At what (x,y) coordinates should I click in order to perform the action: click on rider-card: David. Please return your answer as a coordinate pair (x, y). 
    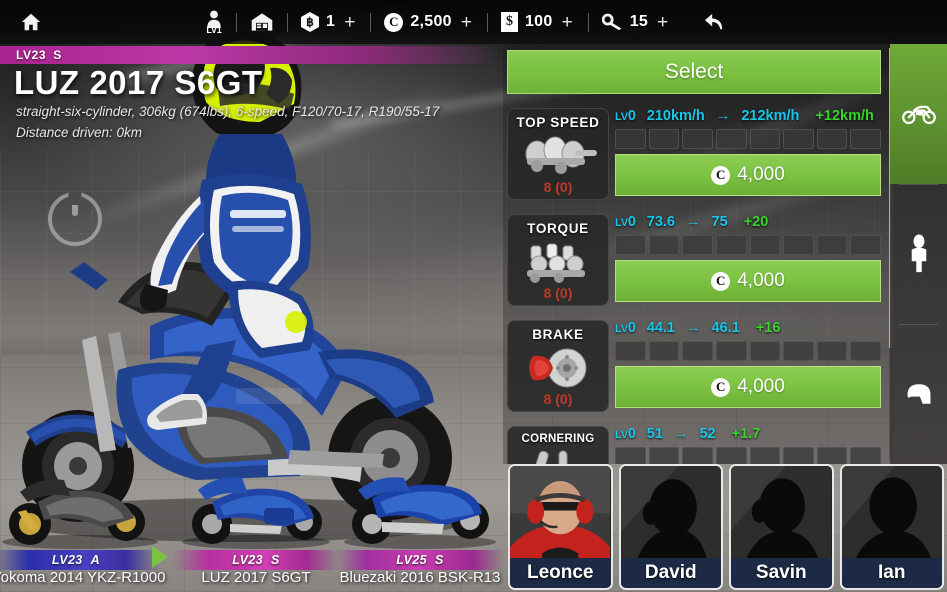
    Looking at the image, I should click on (670, 527).